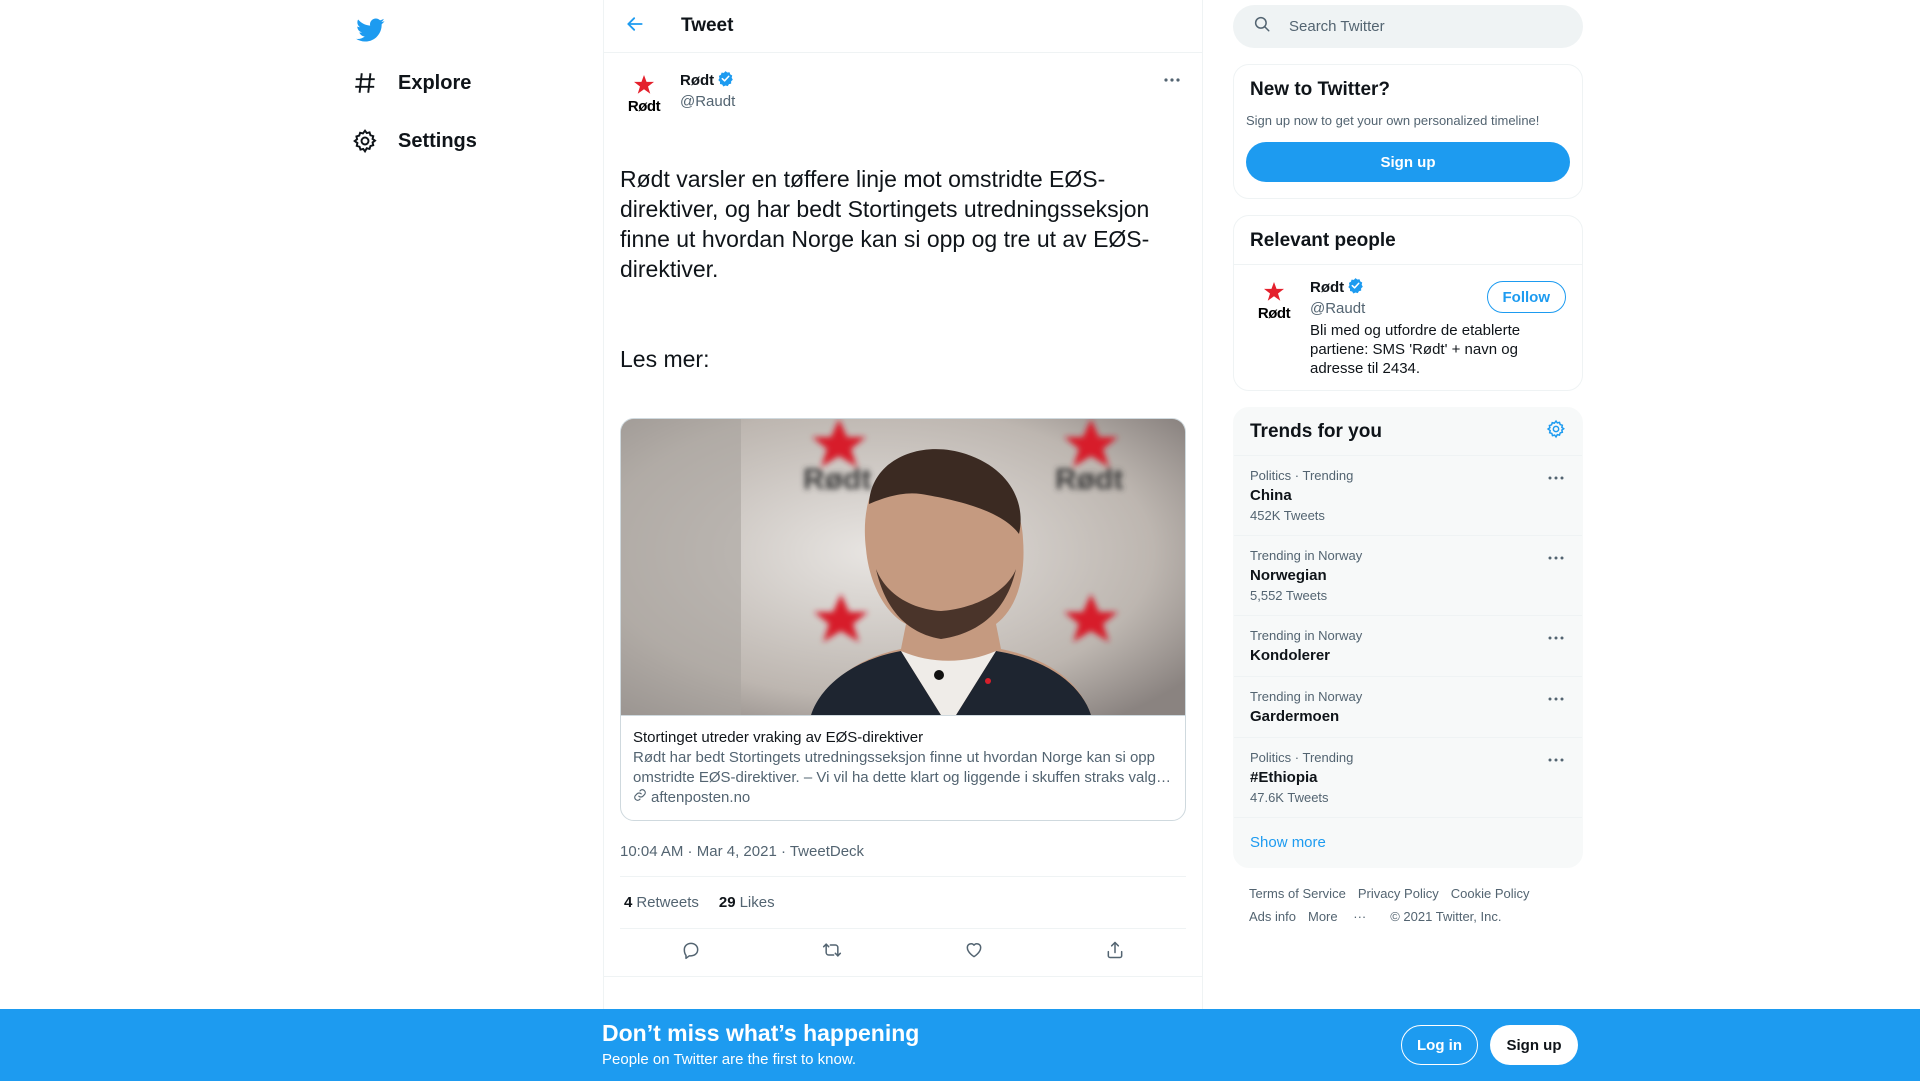 The height and width of the screenshot is (1081, 1920). I want to click on like-button, so click(974, 953).